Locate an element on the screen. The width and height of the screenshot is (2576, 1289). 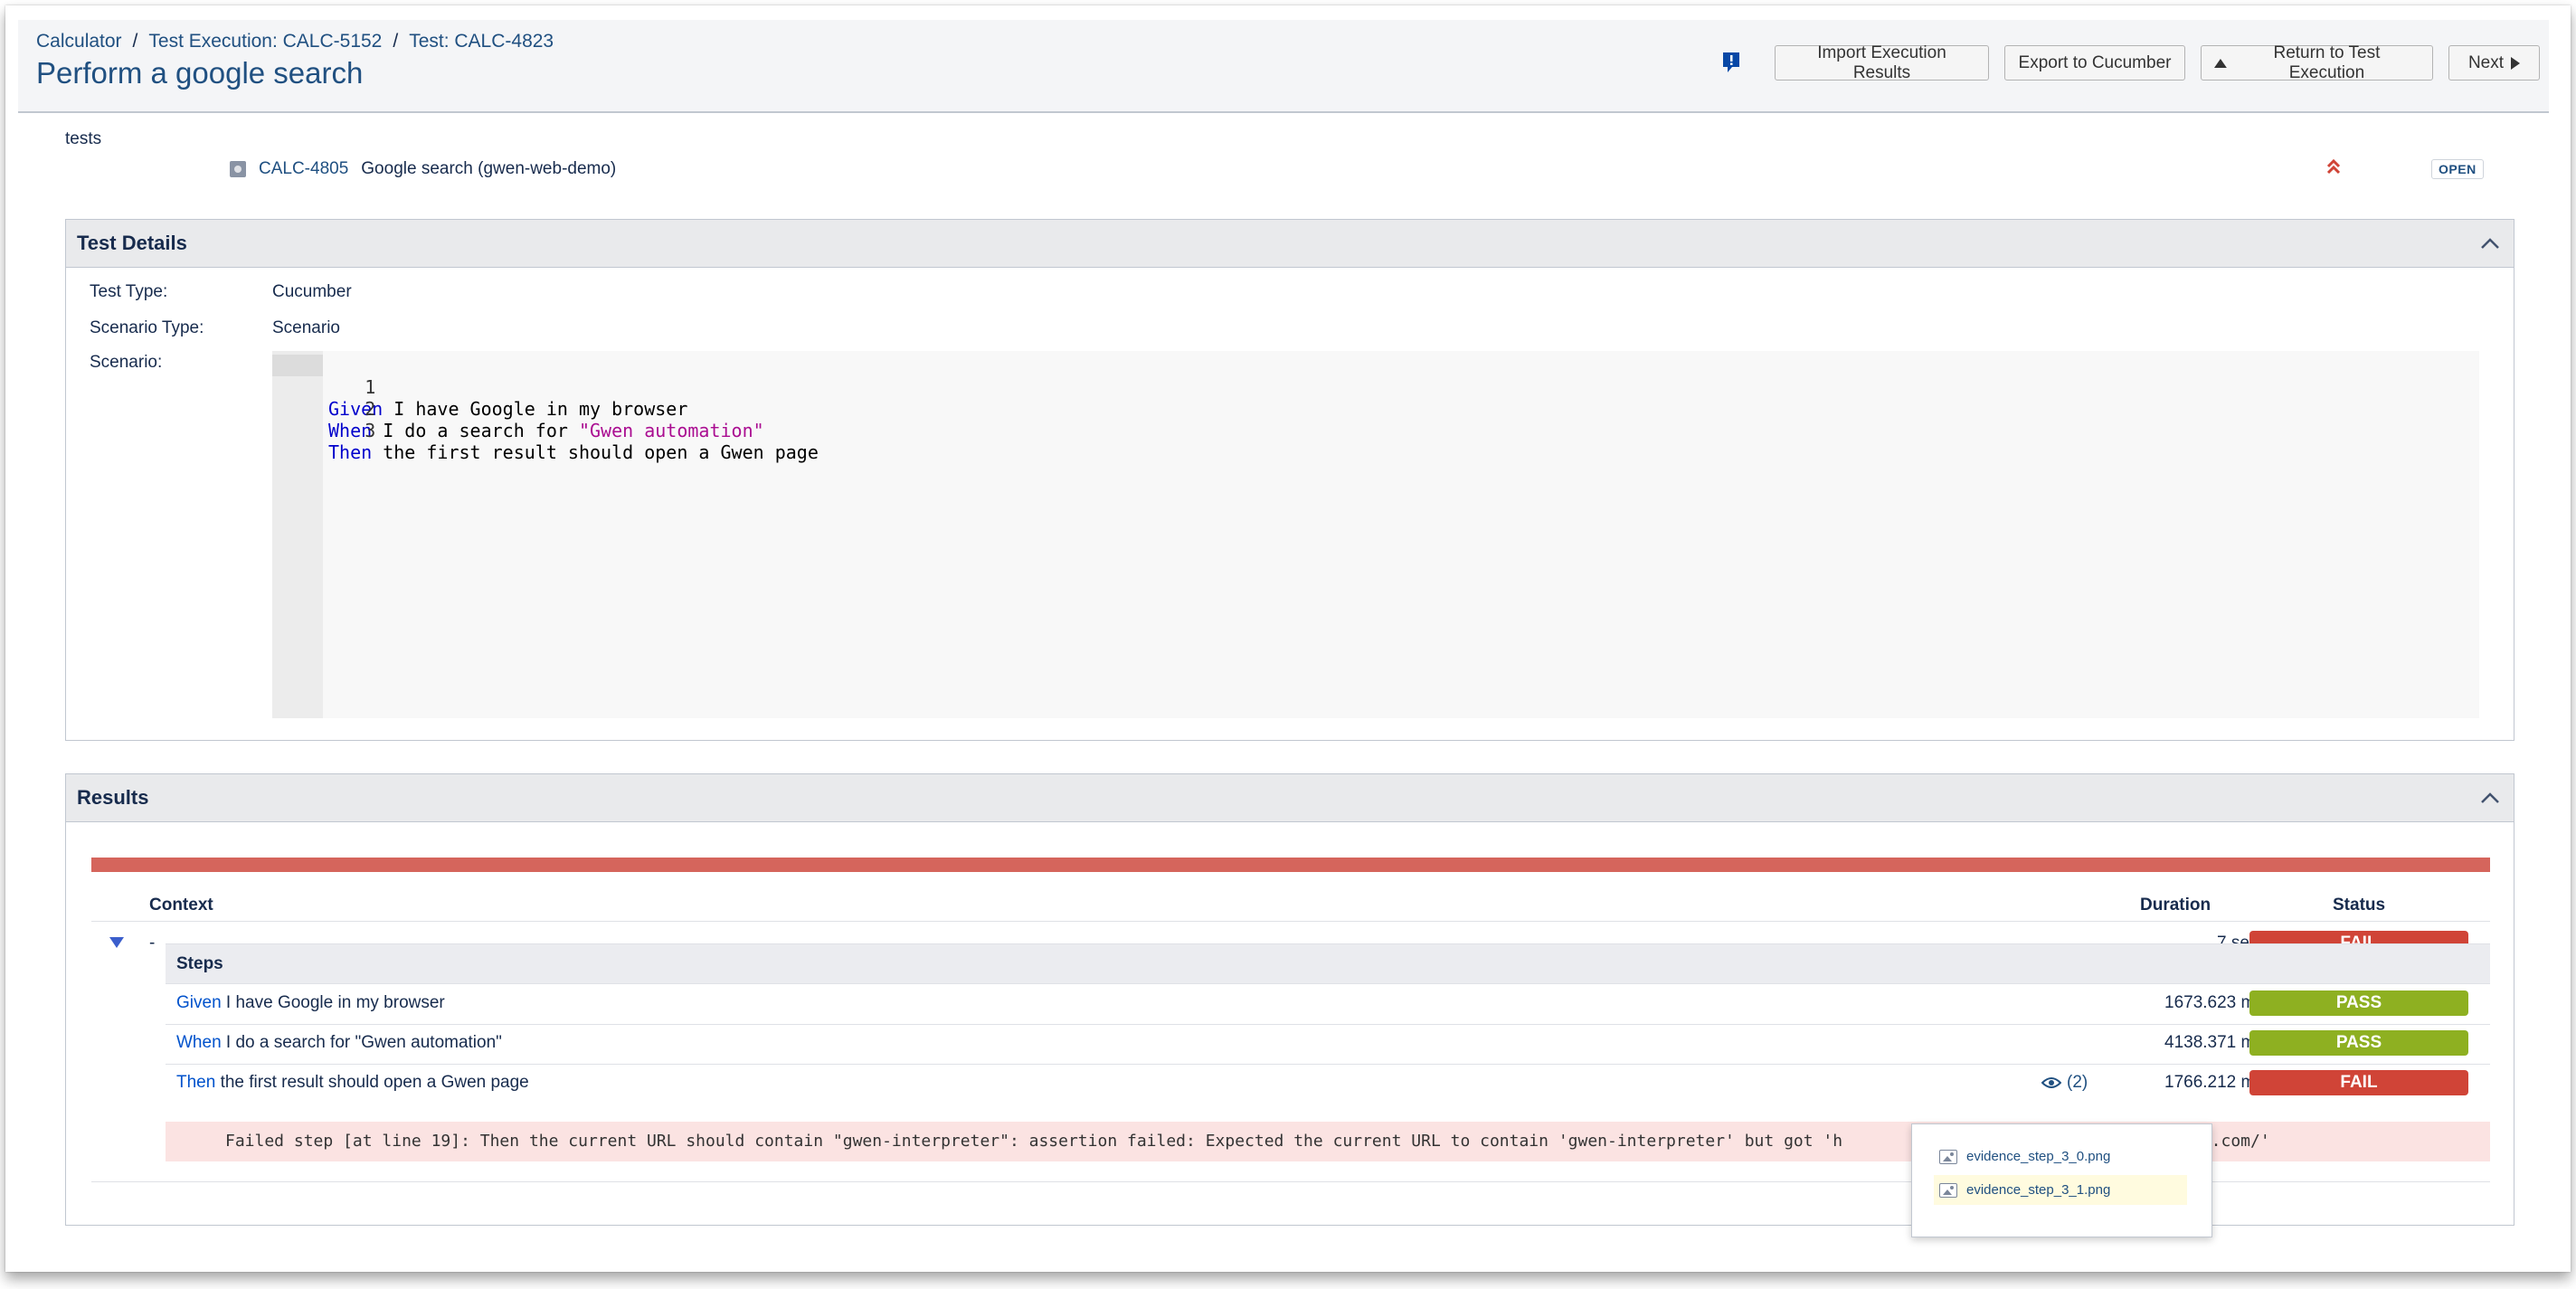
test-details-title: Test Details is located at coordinates (132, 243).